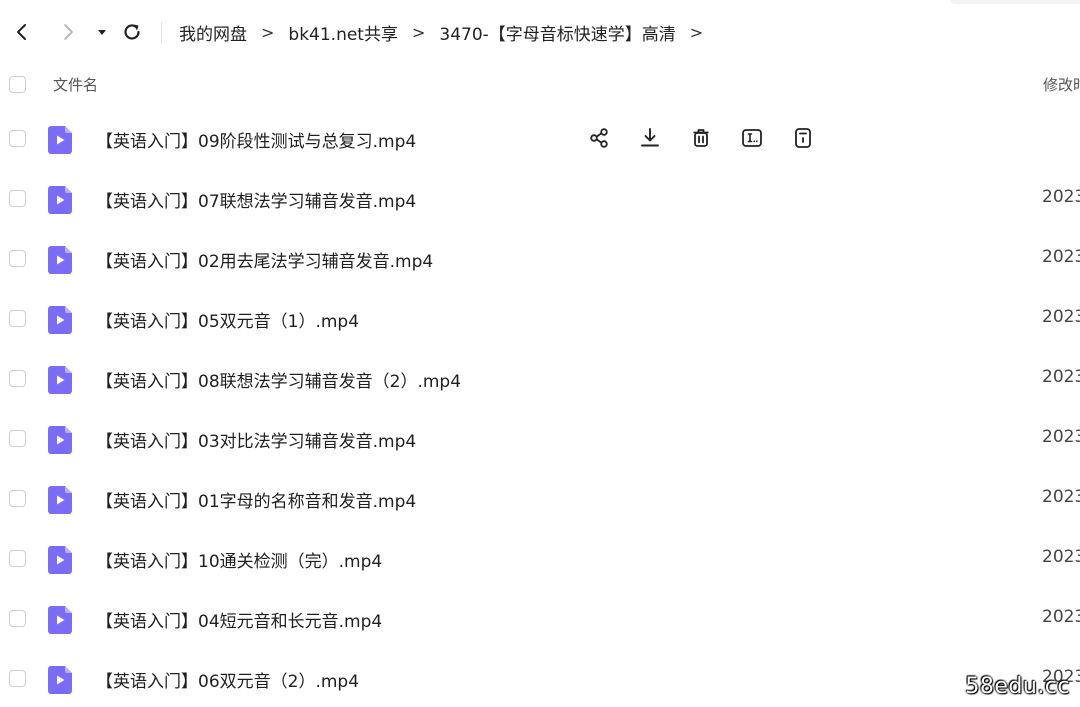  I want to click on file-row: 【英语入门】01字母的名称音和发音.mp4 2023, so click(540, 499).